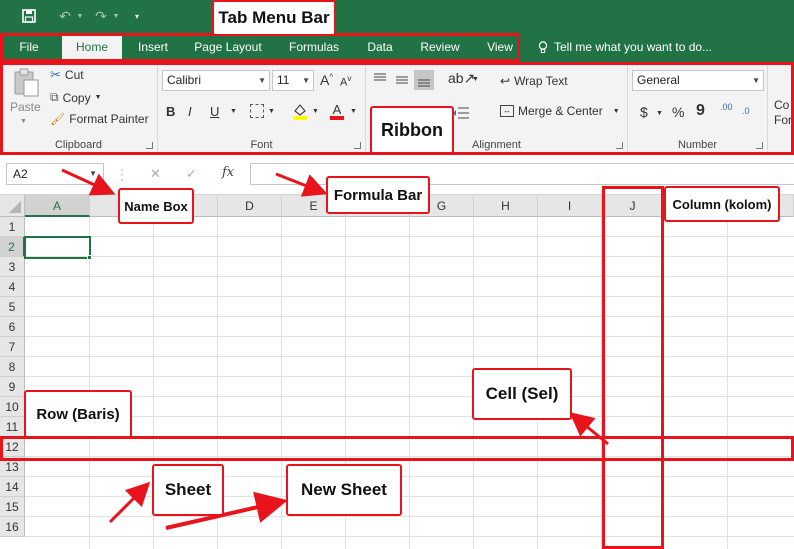 The height and width of the screenshot is (549, 794). What do you see at coordinates (12, 227) in the screenshot?
I see `row-header-1: 1` at bounding box center [12, 227].